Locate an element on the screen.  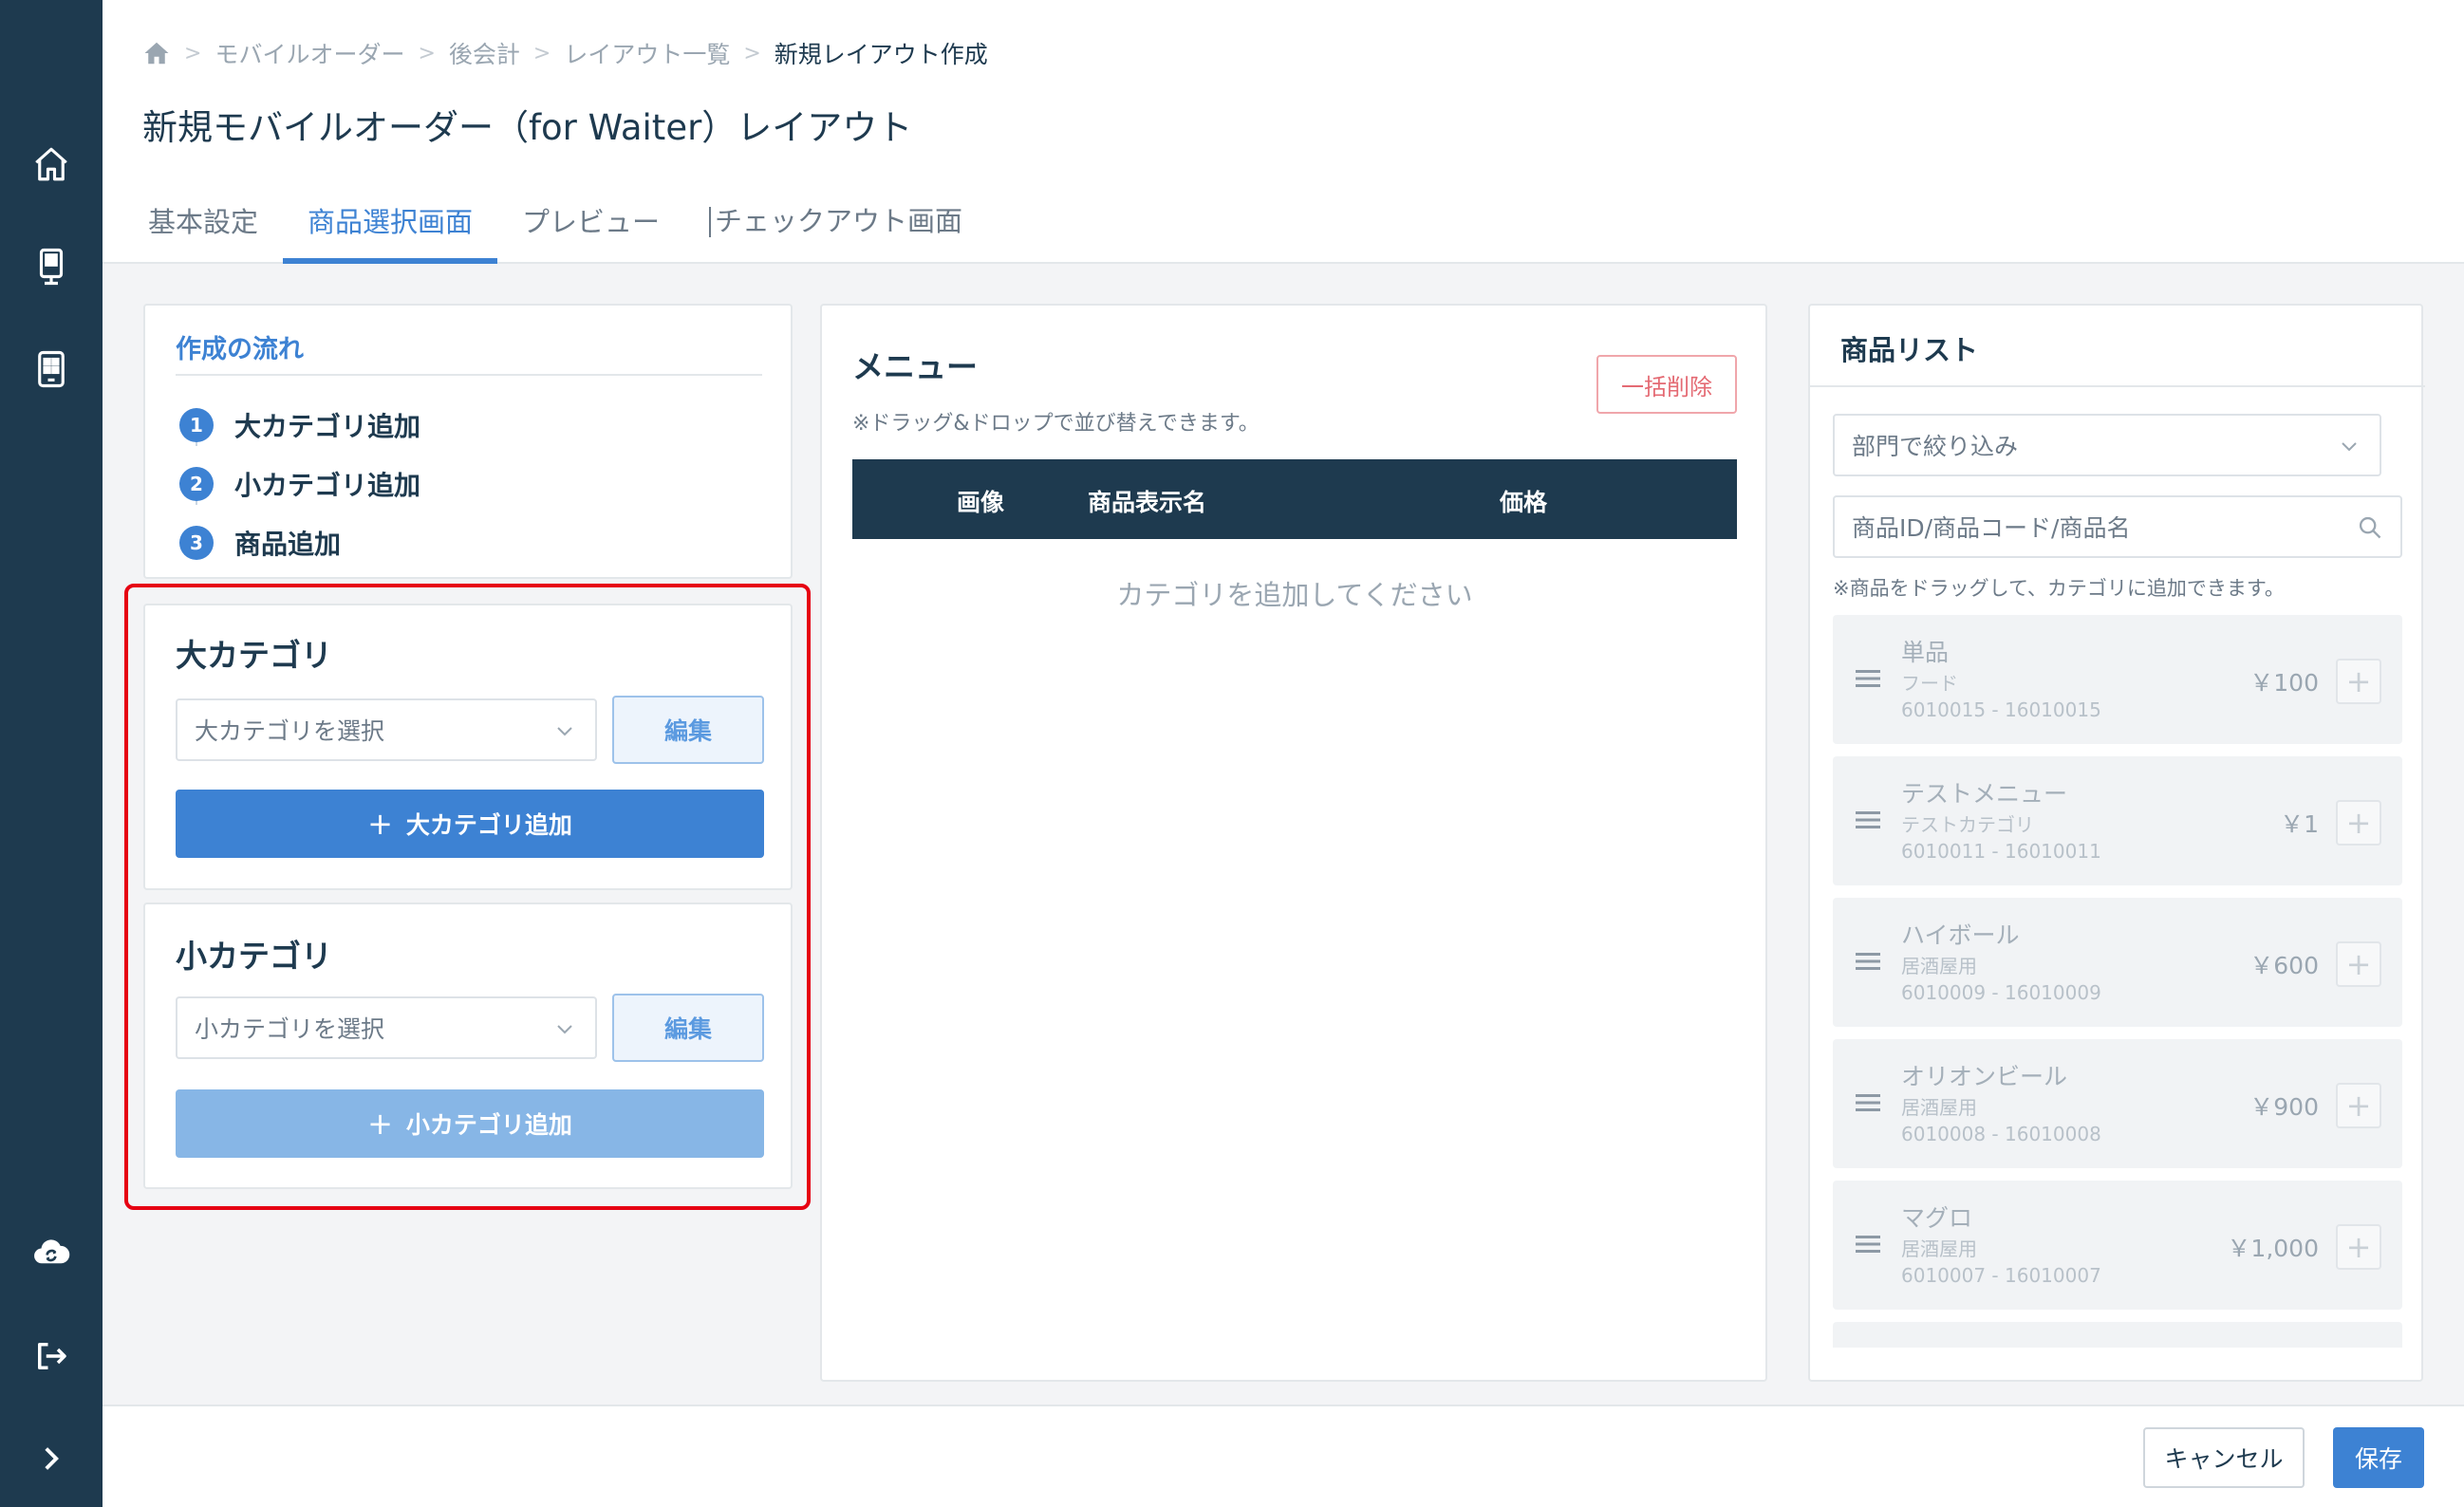
creation-flow-card: 作成の流れ 1 大カテゴリ追加 2 小カテゴリ追加 3 商品追加 is located at coordinates (468, 441).